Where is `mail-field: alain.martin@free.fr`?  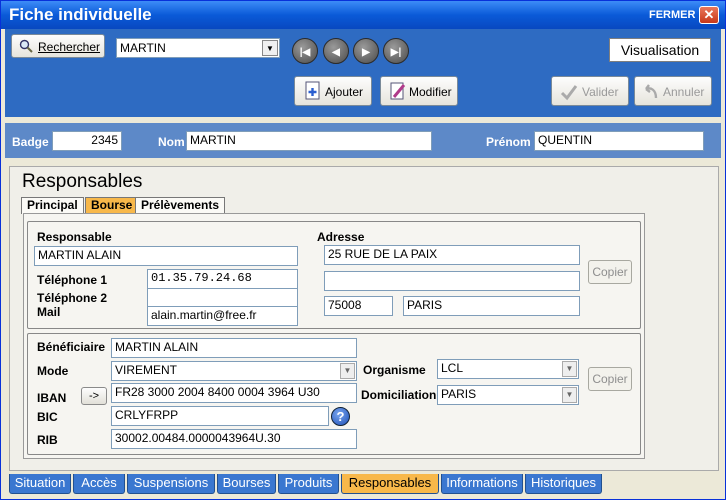 mail-field: alain.martin@free.fr is located at coordinates (222, 316).